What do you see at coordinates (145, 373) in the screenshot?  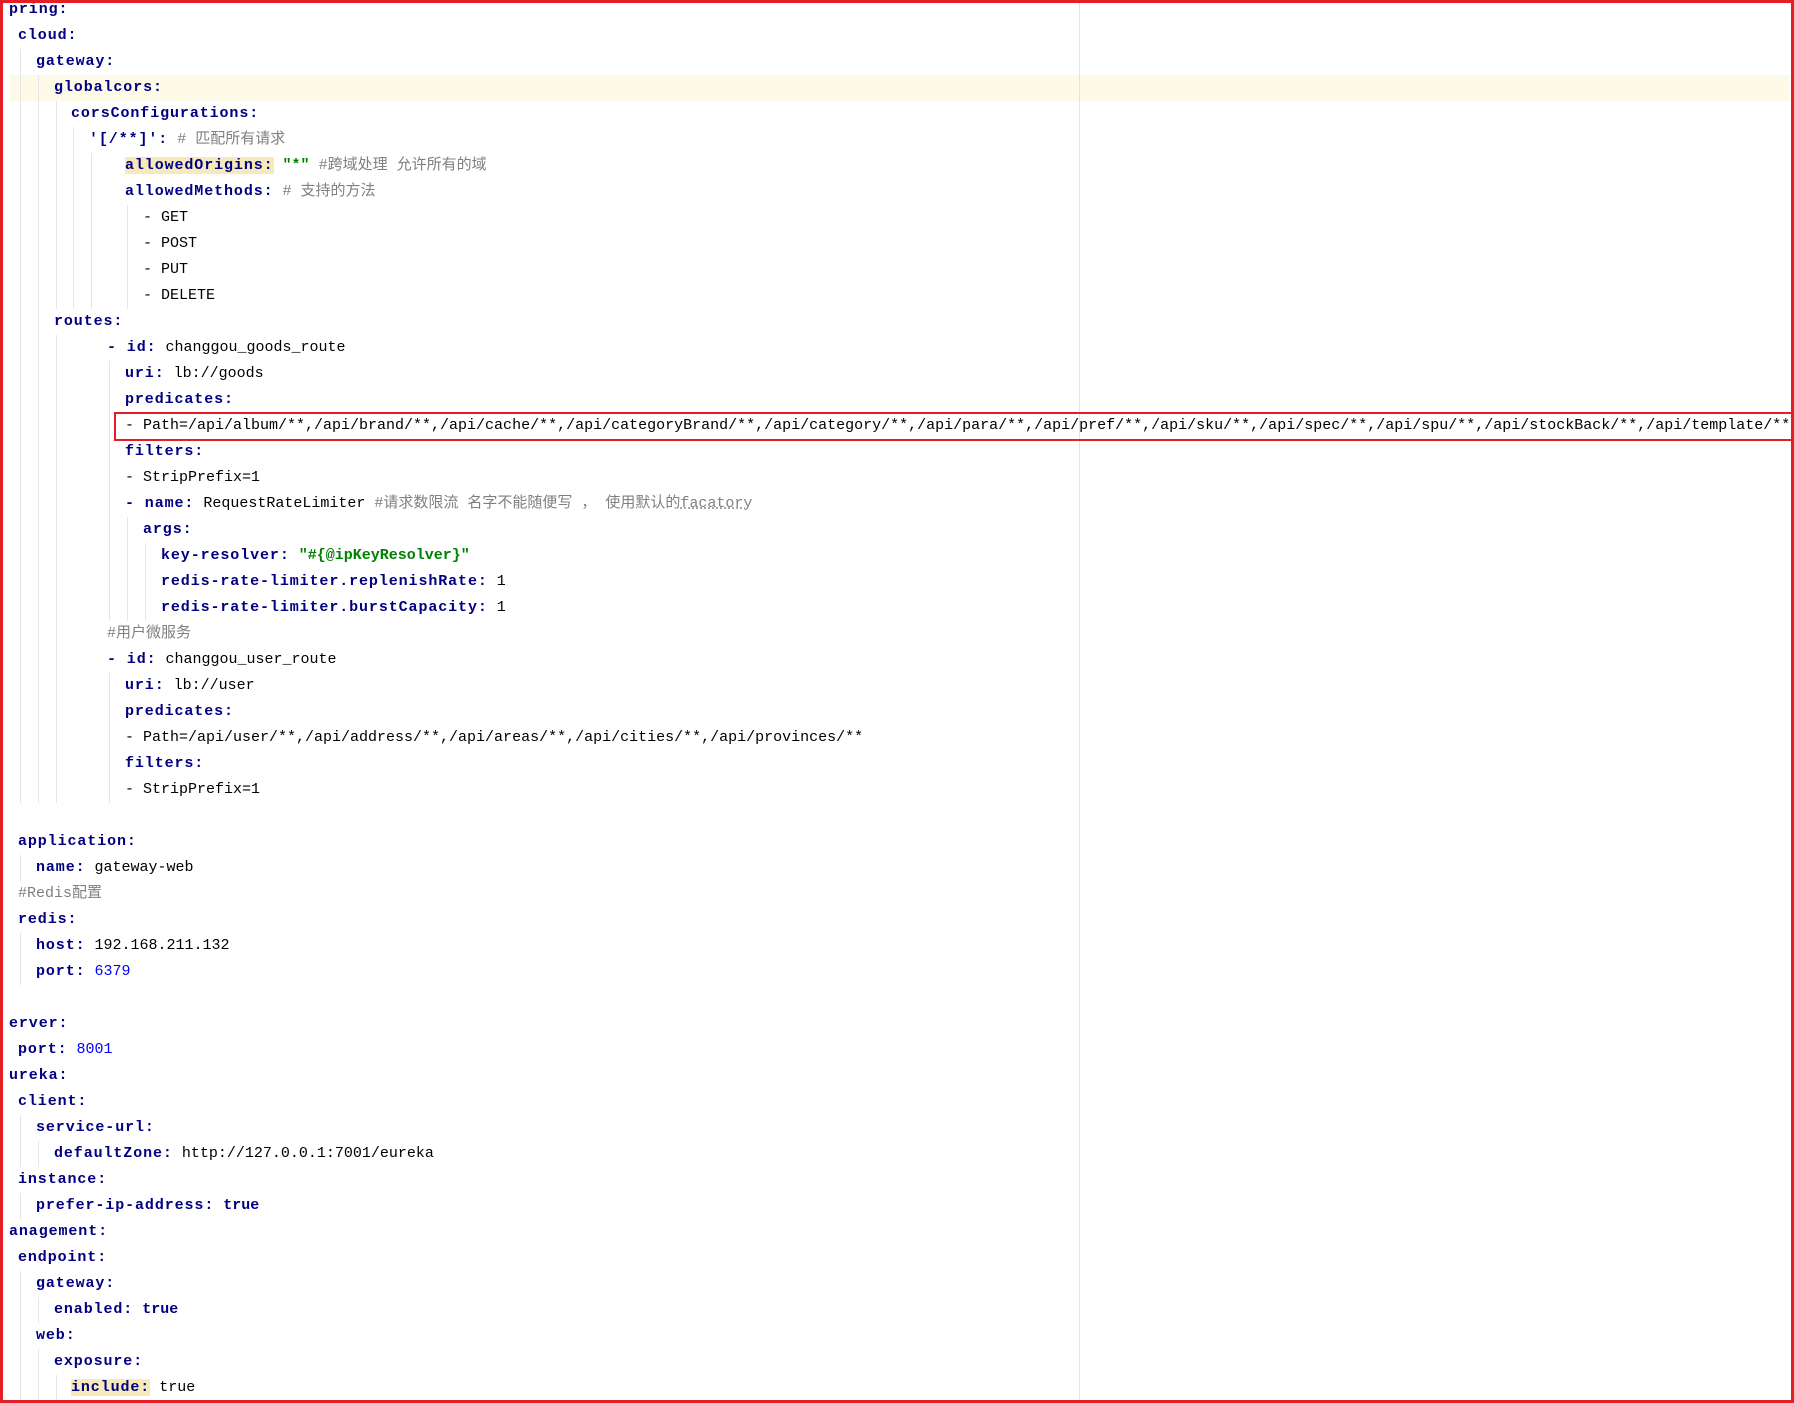 I see `yaml-key: uri:` at bounding box center [145, 373].